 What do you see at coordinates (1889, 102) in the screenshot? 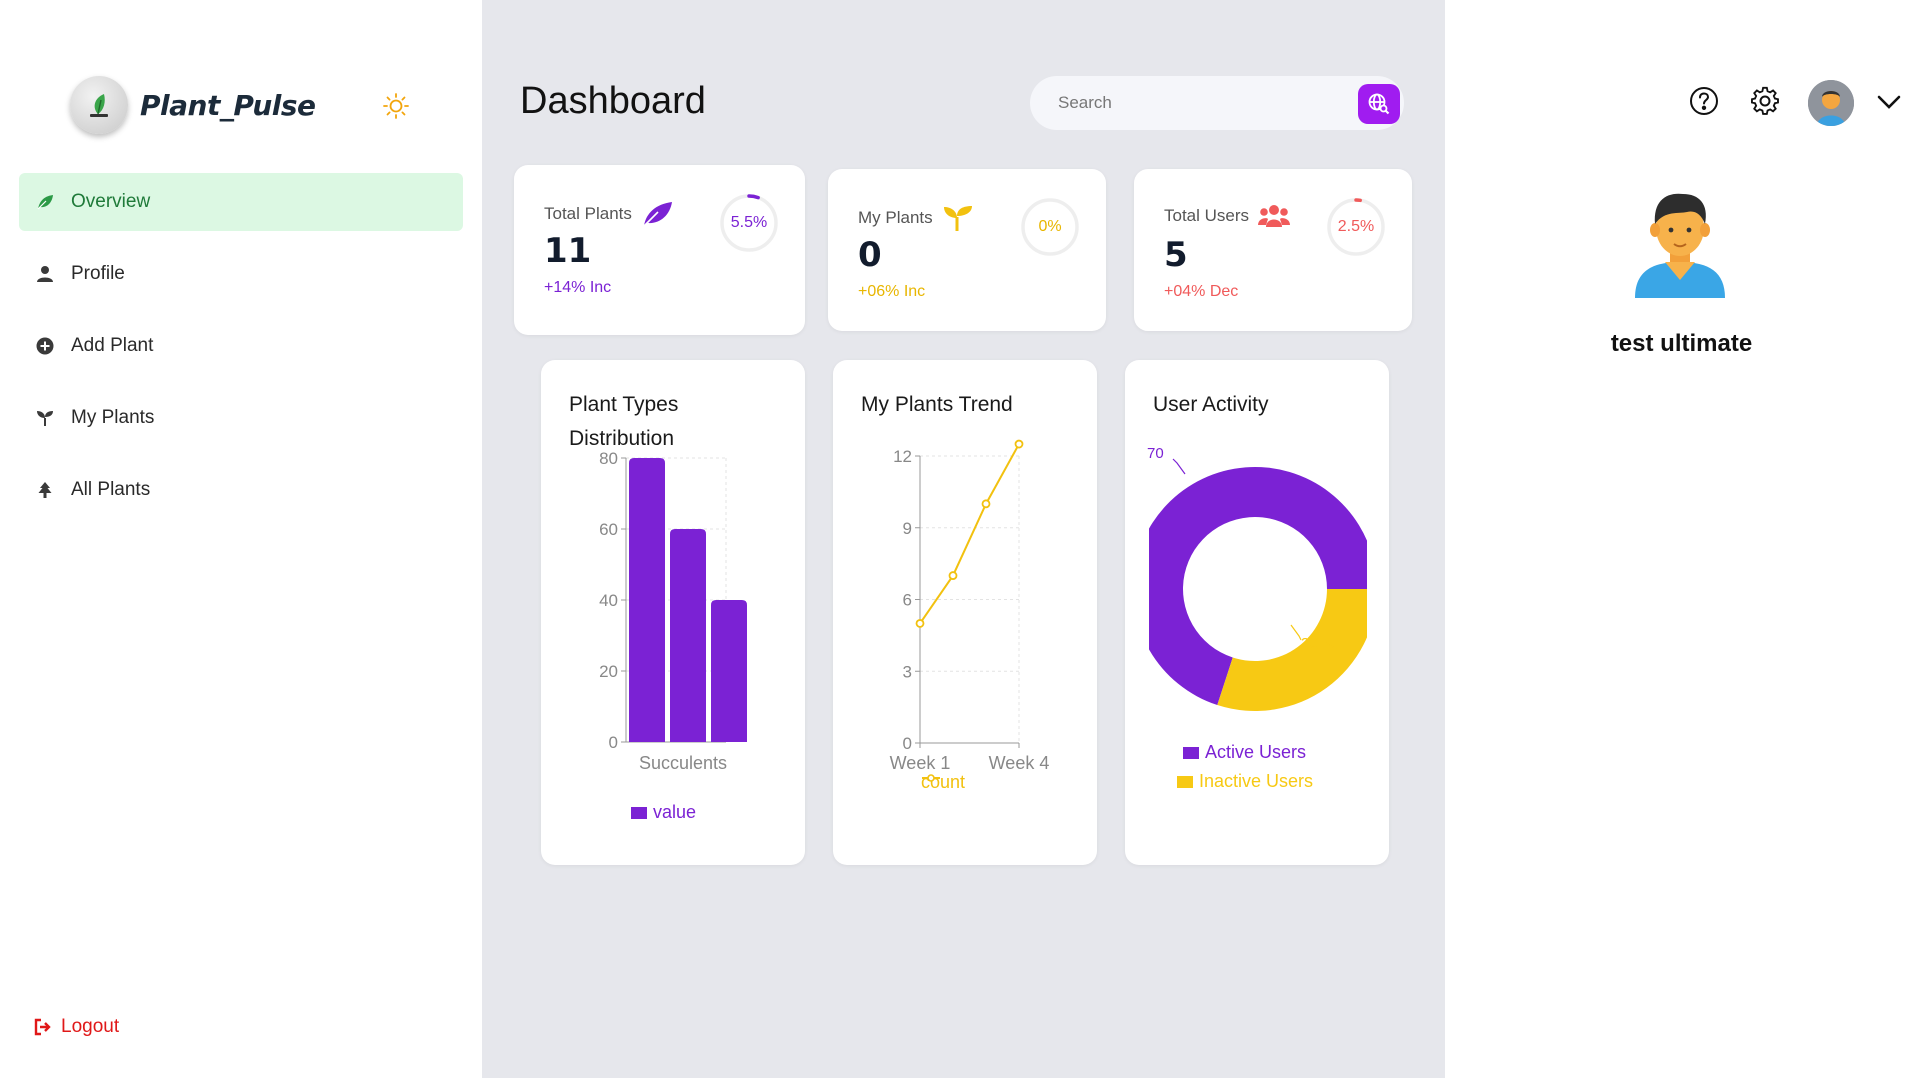
I see `chevron-down-icon` at bounding box center [1889, 102].